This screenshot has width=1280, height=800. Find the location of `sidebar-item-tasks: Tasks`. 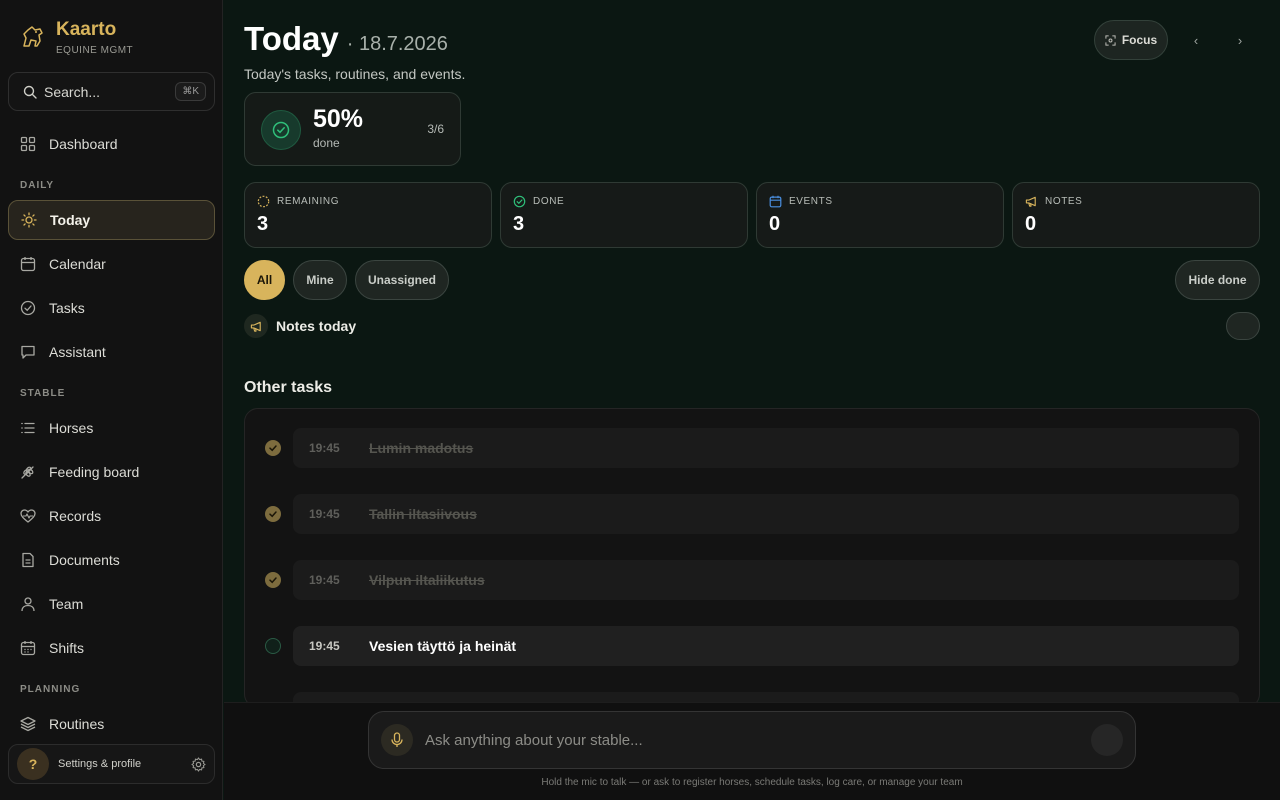

sidebar-item-tasks: Tasks is located at coordinates (111, 308).